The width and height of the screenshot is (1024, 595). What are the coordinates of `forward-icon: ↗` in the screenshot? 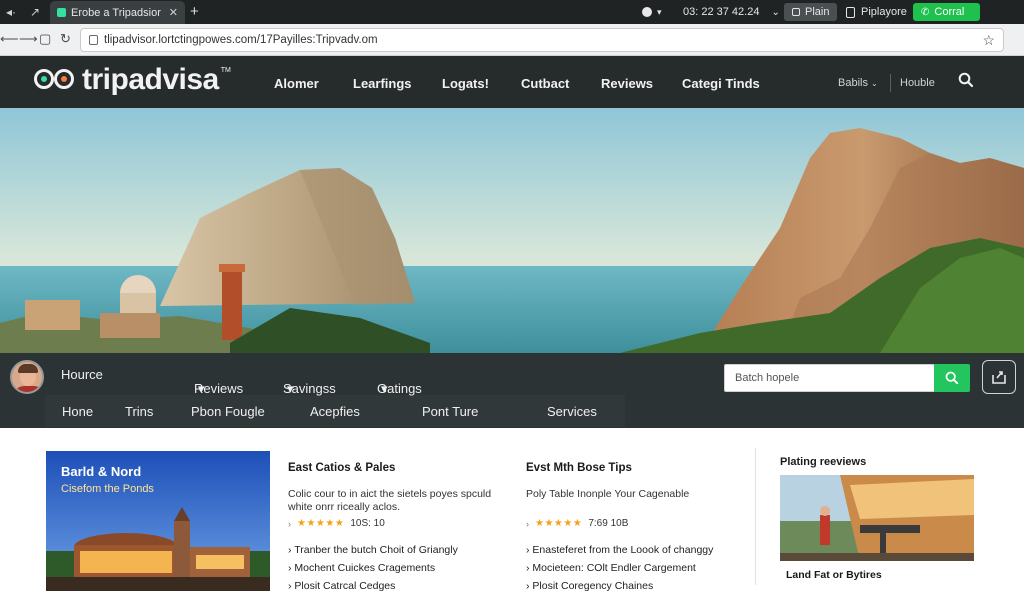 It's located at (35, 12).